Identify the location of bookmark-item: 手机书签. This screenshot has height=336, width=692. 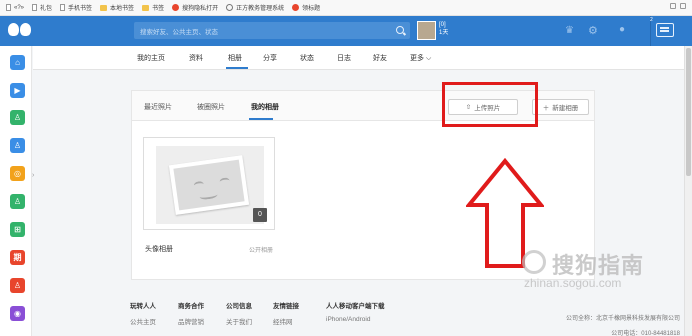
(76, 7).